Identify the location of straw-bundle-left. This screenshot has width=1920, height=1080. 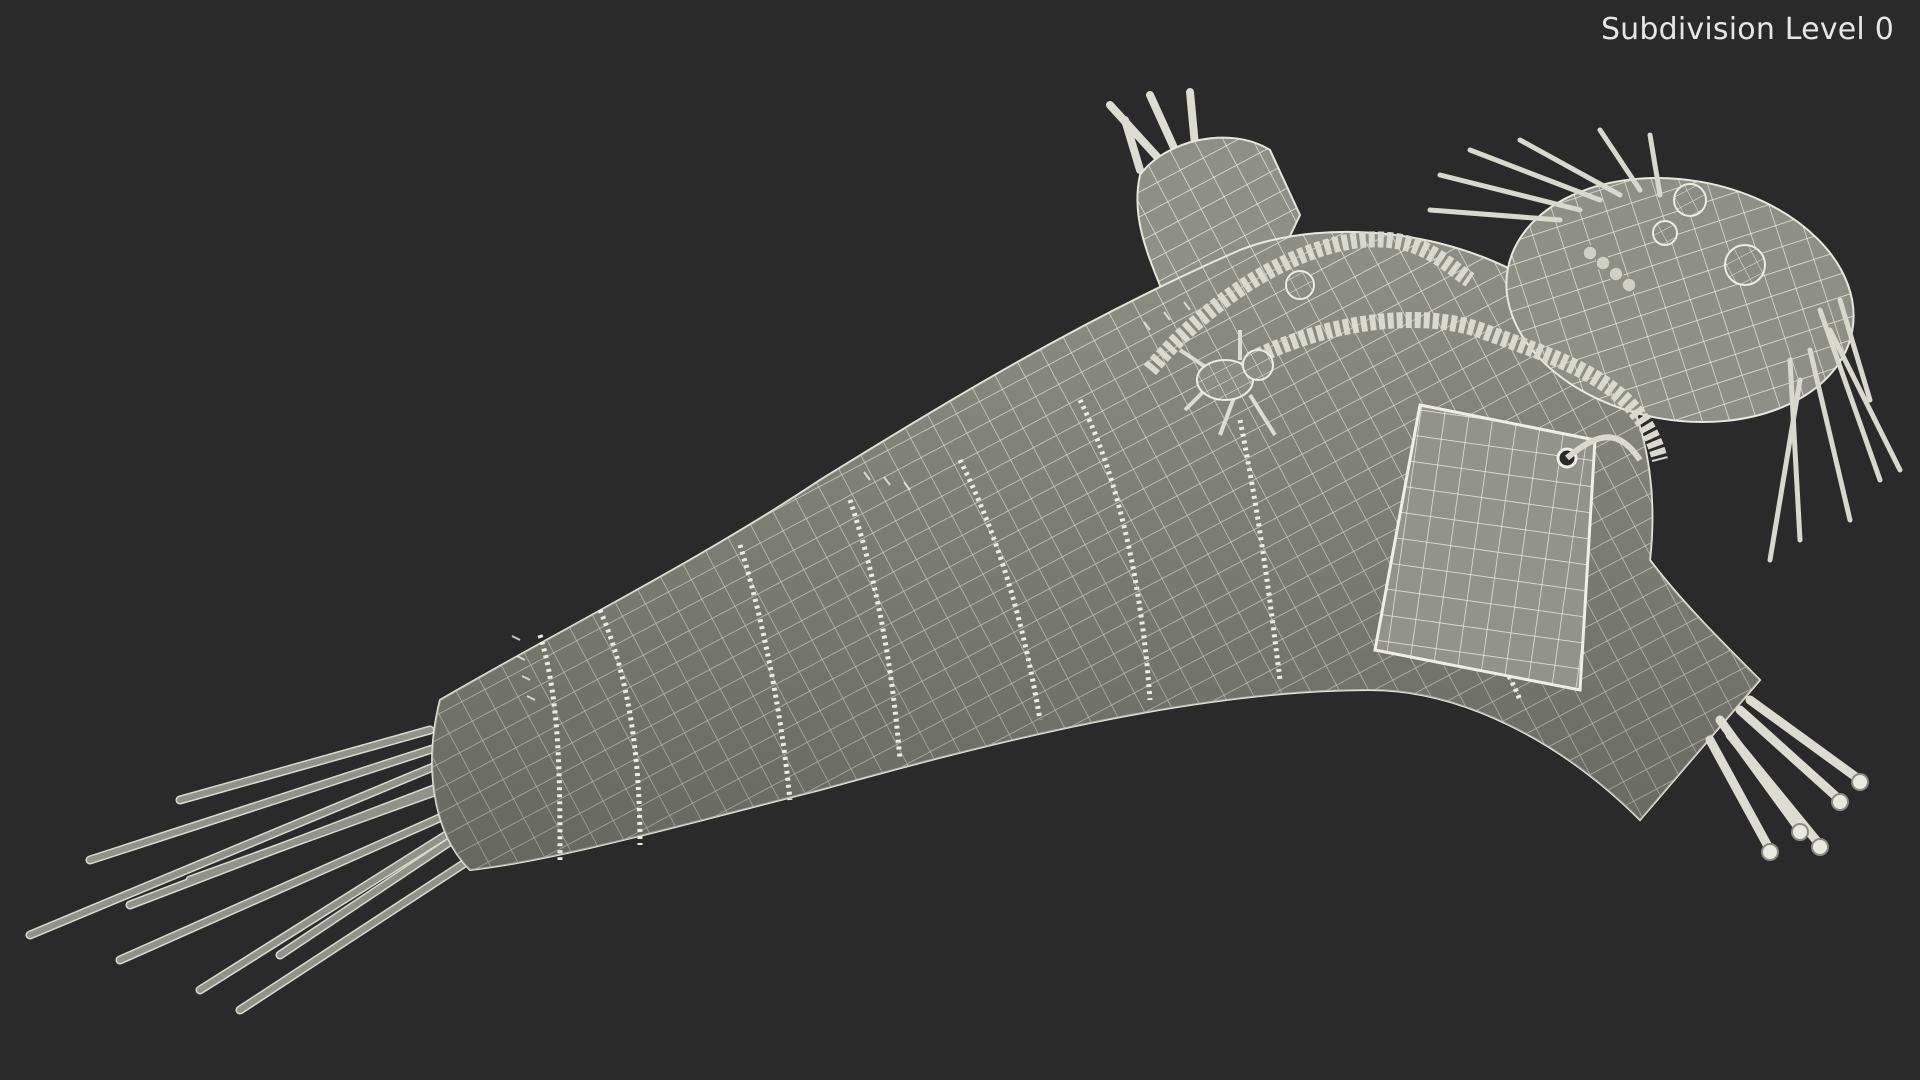
(265, 870).